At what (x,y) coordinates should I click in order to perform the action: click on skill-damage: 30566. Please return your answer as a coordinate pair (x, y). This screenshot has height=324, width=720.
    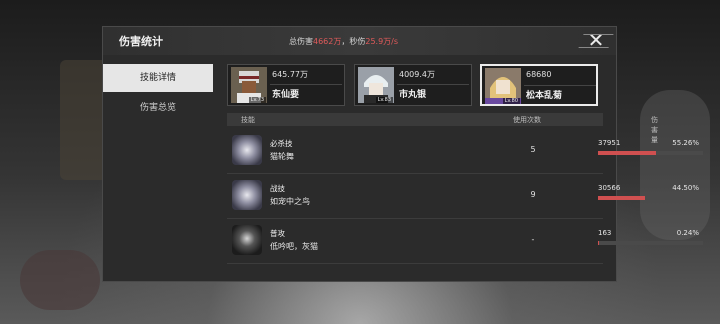
    Looking at the image, I should click on (609, 188).